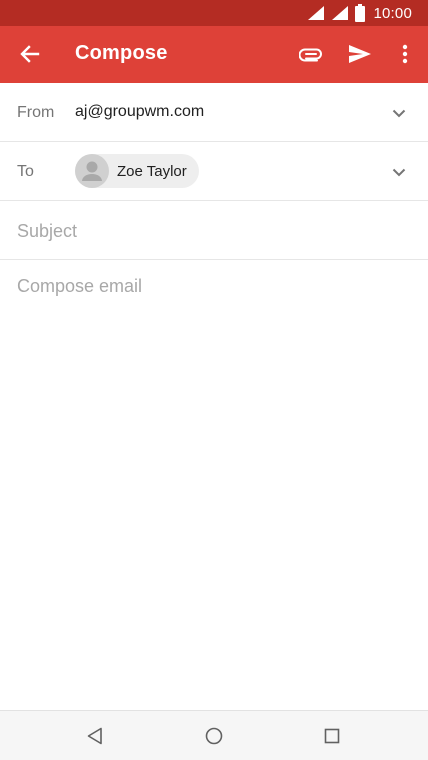 Image resolution: width=428 pixels, height=760 pixels. I want to click on paperclip-icon, so click(311, 54).